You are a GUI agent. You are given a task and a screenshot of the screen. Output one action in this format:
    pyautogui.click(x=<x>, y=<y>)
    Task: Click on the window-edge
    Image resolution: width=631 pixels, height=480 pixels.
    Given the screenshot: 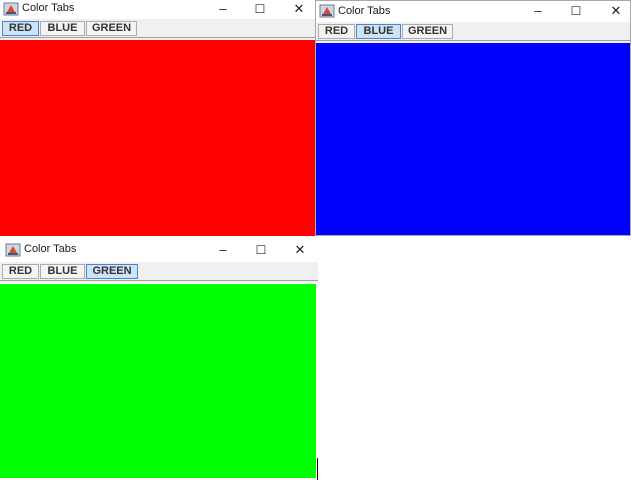 What is the action you would take?
    pyautogui.click(x=317, y=469)
    